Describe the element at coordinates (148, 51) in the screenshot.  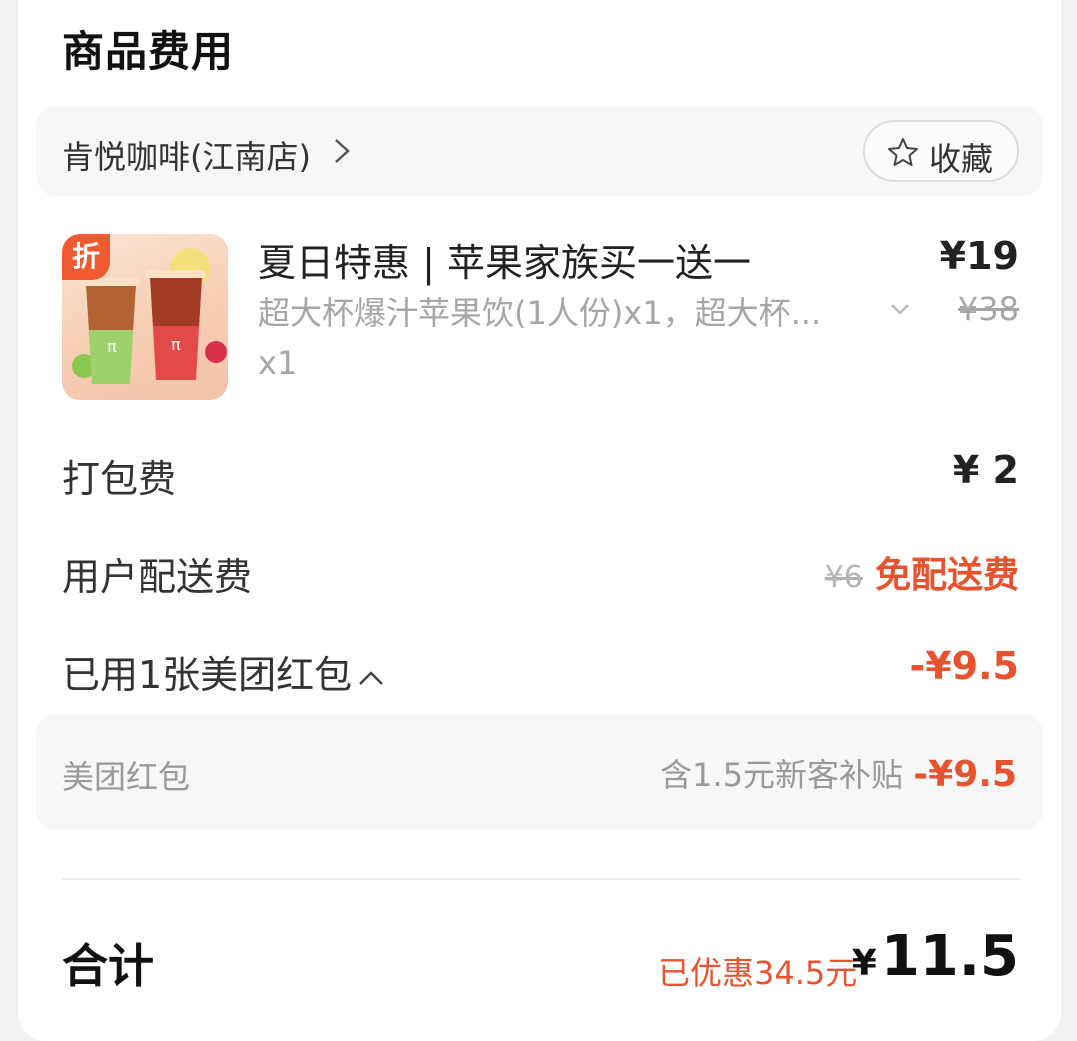
I see `section-title: 商品费用` at that location.